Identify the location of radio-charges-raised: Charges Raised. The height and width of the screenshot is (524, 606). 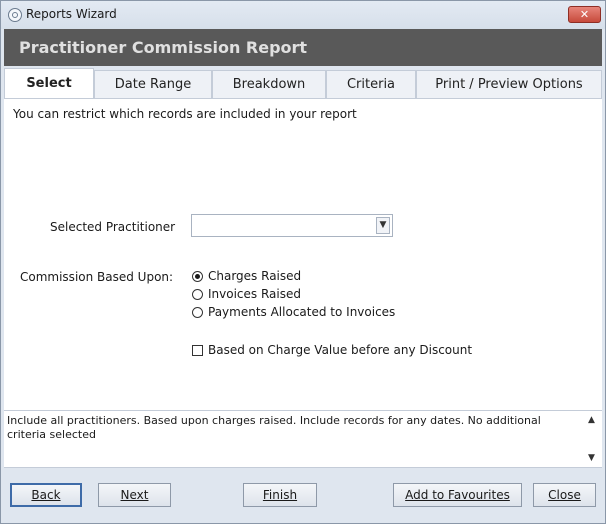
(246, 276).